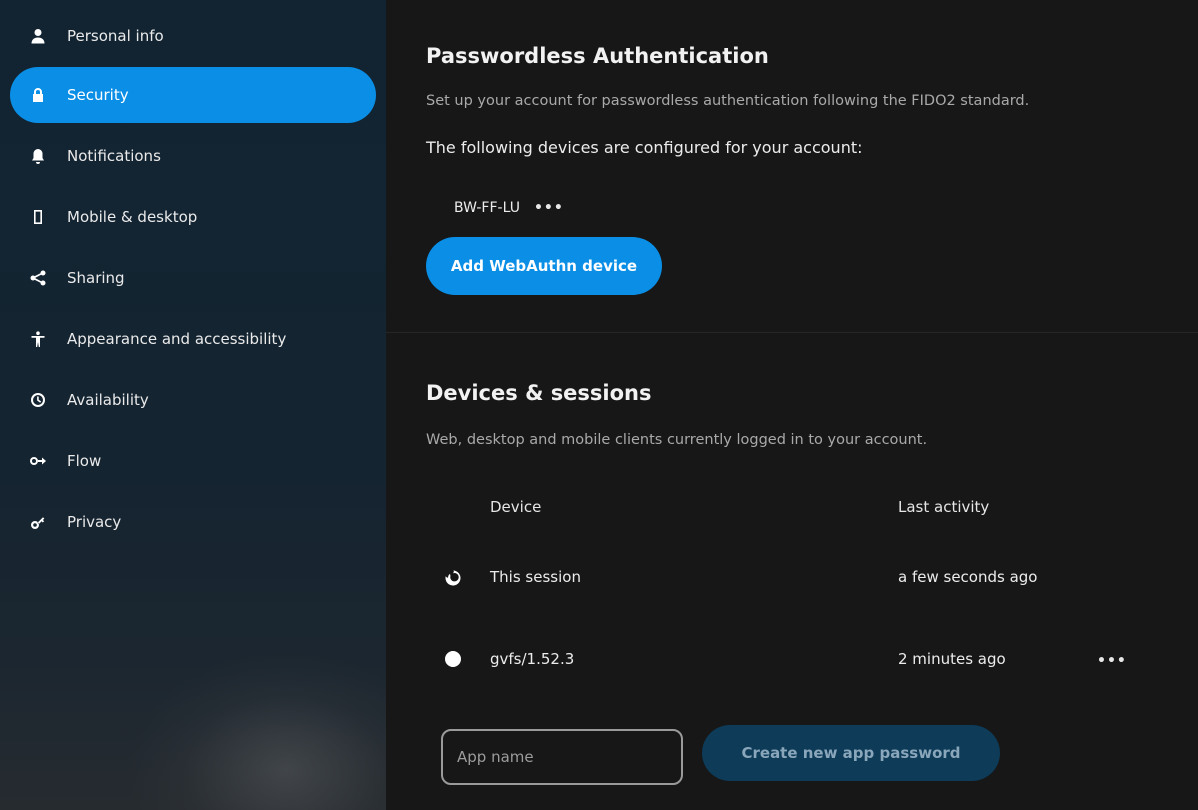  What do you see at coordinates (94, 522) in the screenshot?
I see `sidebar-item-label: Privacy` at bounding box center [94, 522].